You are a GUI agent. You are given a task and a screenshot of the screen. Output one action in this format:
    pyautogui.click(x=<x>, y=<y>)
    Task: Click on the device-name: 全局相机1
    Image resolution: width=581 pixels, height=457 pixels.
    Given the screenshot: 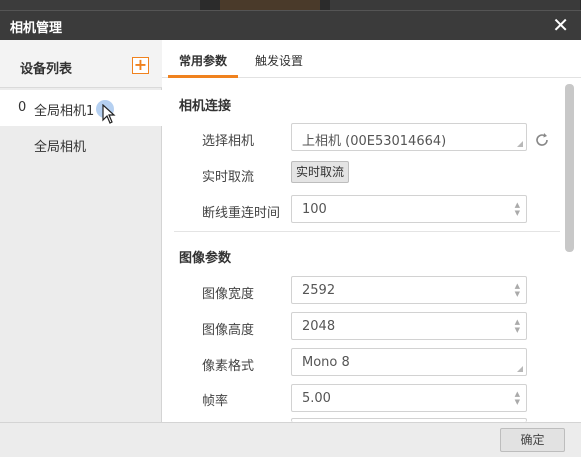 What is the action you would take?
    pyautogui.click(x=64, y=111)
    